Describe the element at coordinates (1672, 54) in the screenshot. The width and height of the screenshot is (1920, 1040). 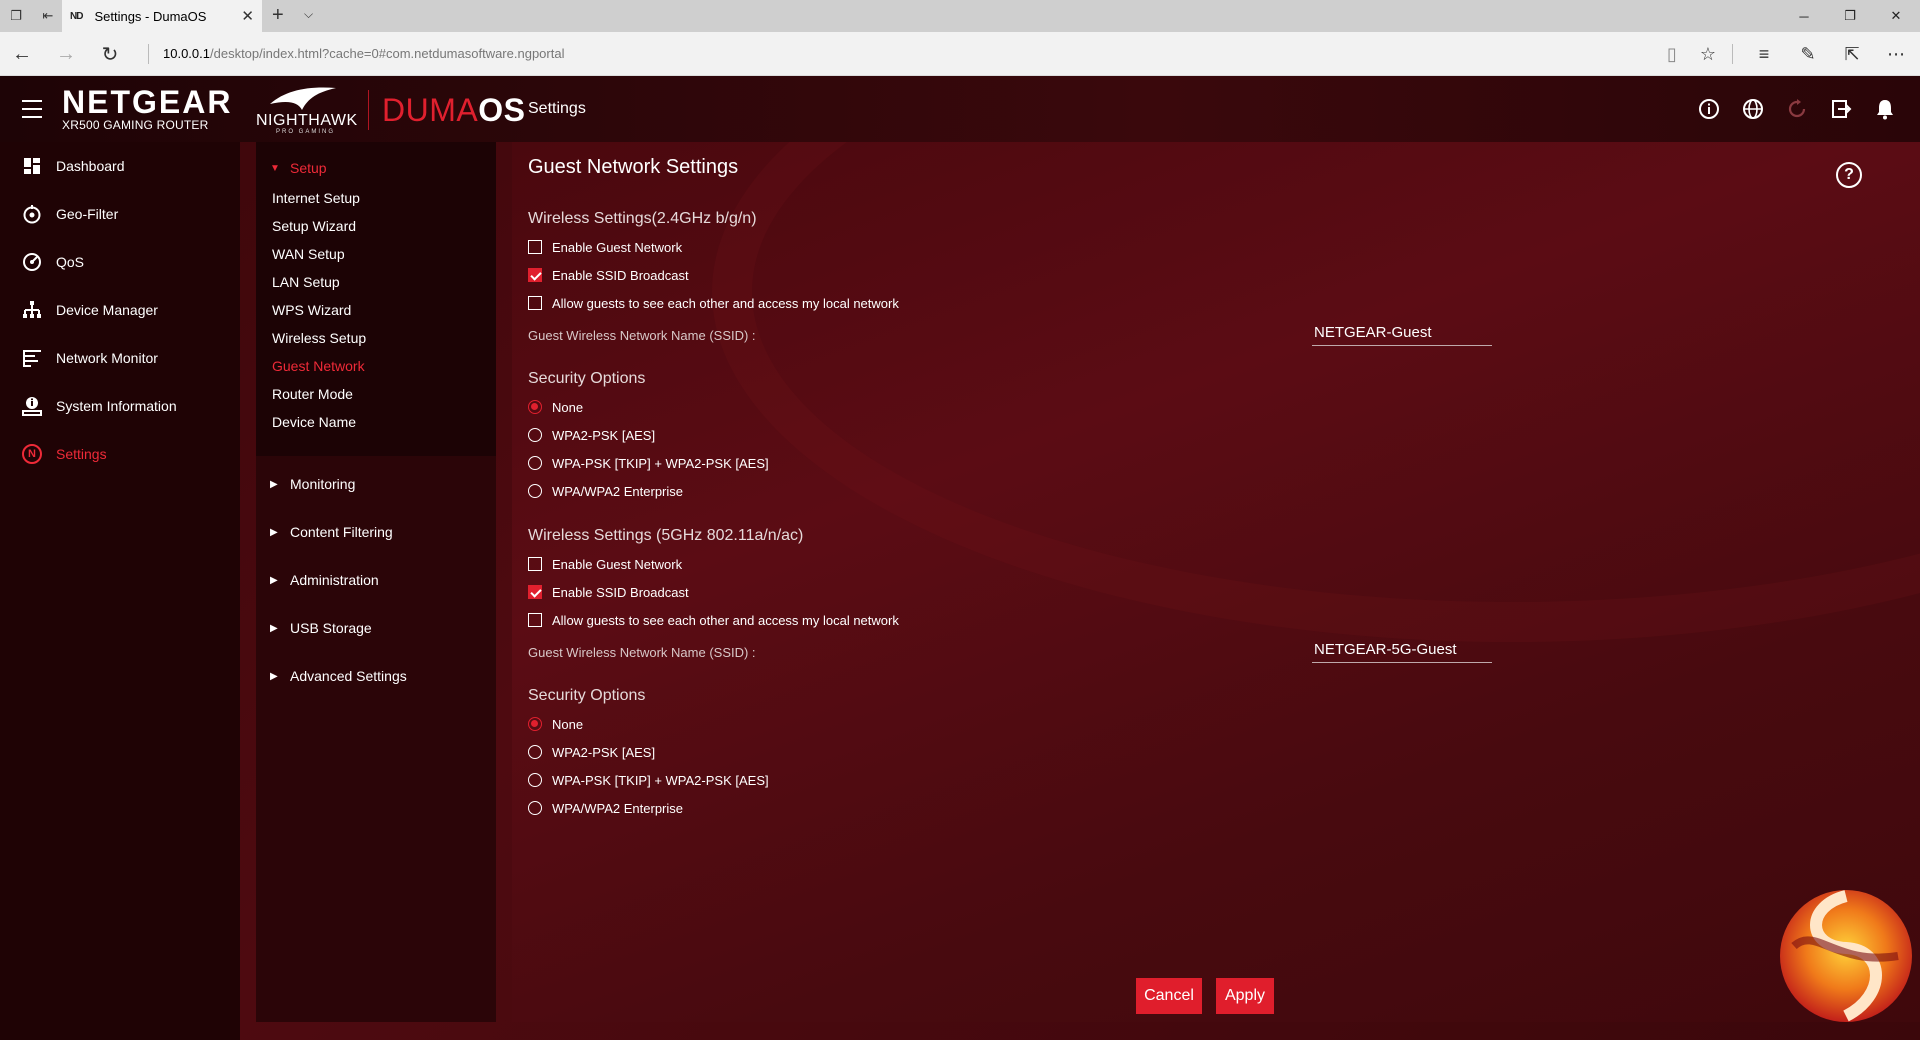
I see `reading-view-icon: ▯` at that location.